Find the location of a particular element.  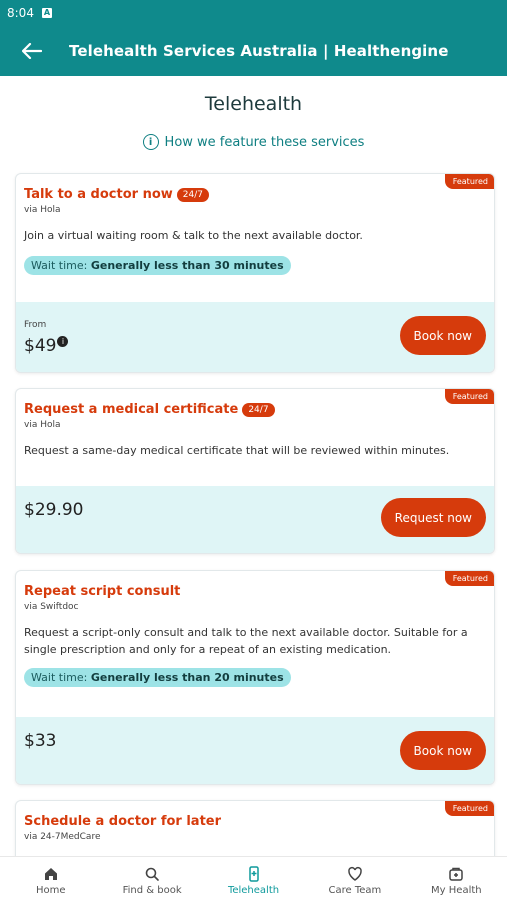

back-button is located at coordinates (32, 51).